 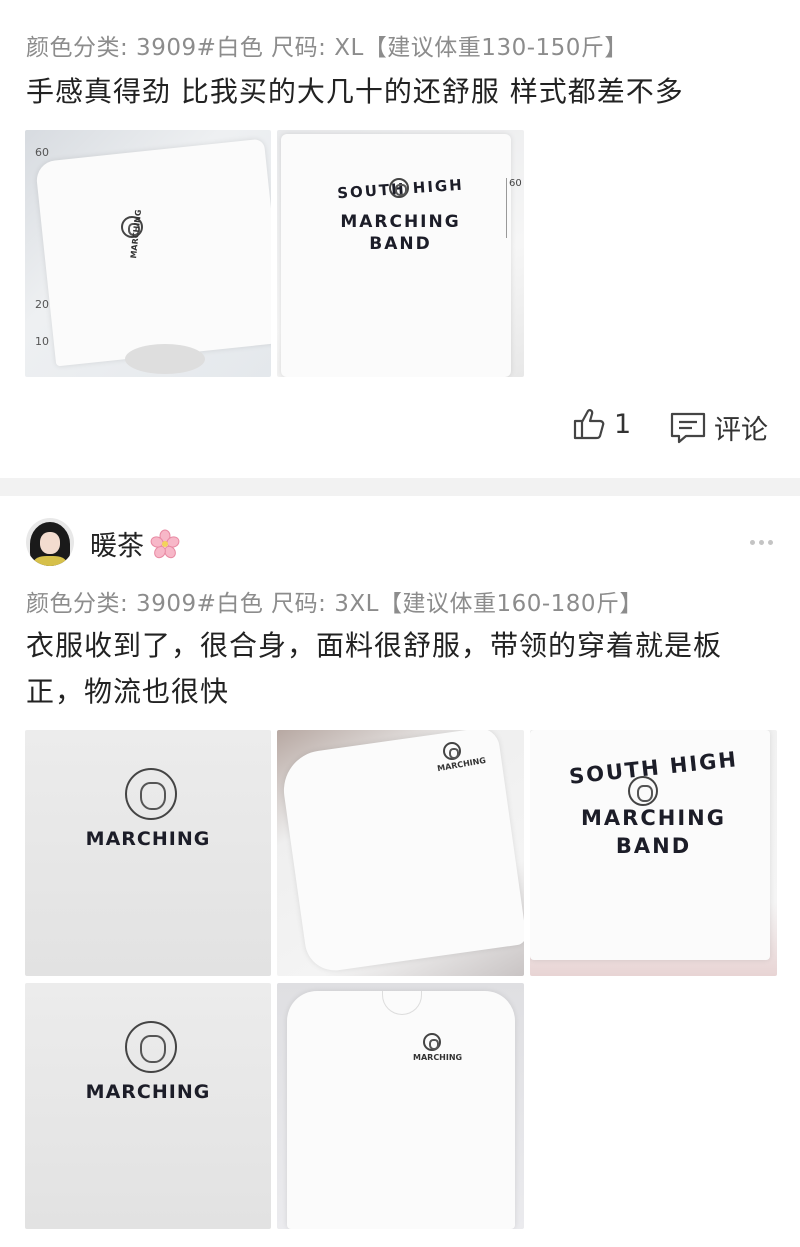 I want to click on review-photo-2: MARCHING, so click(x=400, y=853).